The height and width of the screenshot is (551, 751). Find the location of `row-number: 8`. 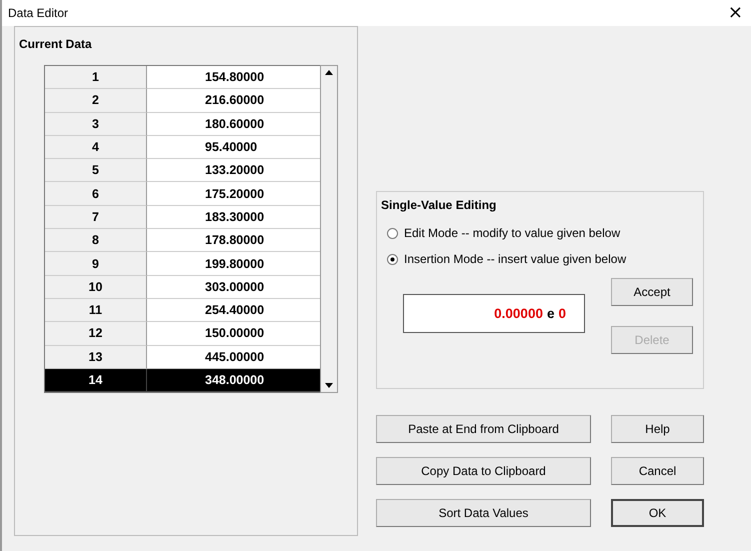

row-number: 8 is located at coordinates (96, 240).